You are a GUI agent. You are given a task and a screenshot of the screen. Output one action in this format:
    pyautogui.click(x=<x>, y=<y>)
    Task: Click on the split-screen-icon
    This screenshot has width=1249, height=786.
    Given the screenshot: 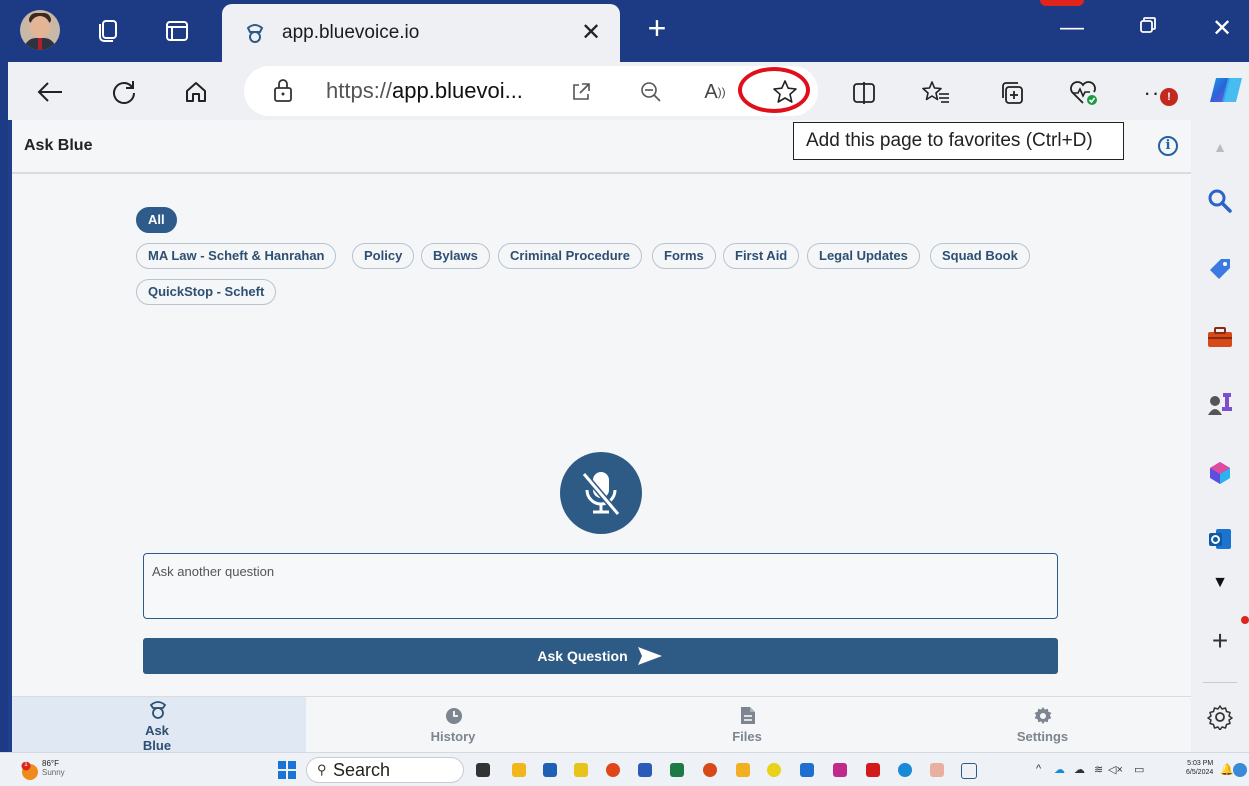 What is the action you would take?
    pyautogui.click(x=864, y=93)
    